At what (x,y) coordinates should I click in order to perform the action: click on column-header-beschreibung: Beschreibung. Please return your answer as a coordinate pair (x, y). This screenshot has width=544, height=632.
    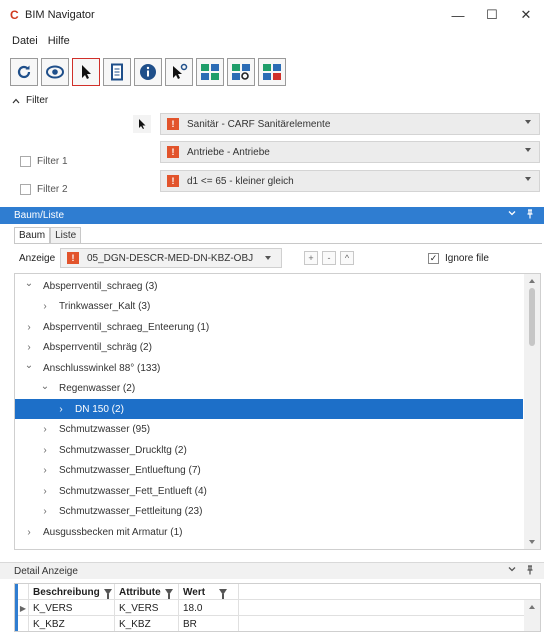
    Looking at the image, I should click on (72, 592).